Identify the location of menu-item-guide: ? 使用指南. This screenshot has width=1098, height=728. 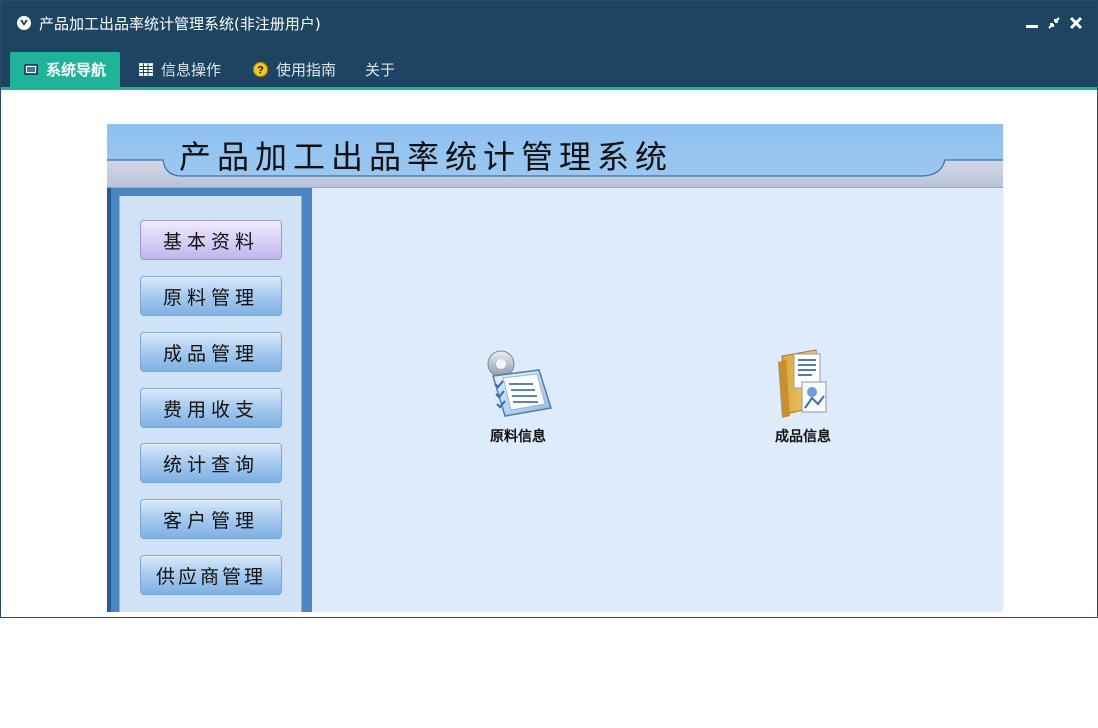
(294, 69).